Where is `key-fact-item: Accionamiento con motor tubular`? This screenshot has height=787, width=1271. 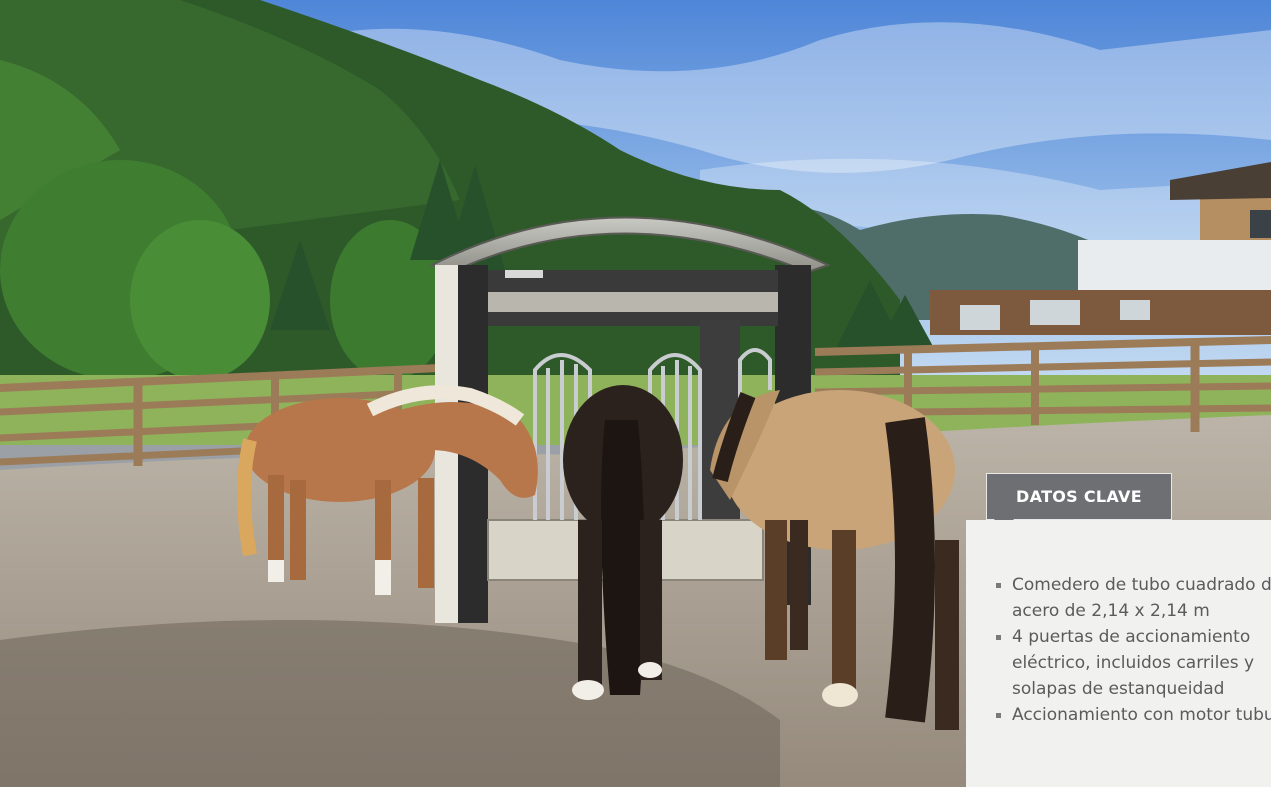 key-fact-item: Accionamiento con motor tubular is located at coordinates (1133, 715).